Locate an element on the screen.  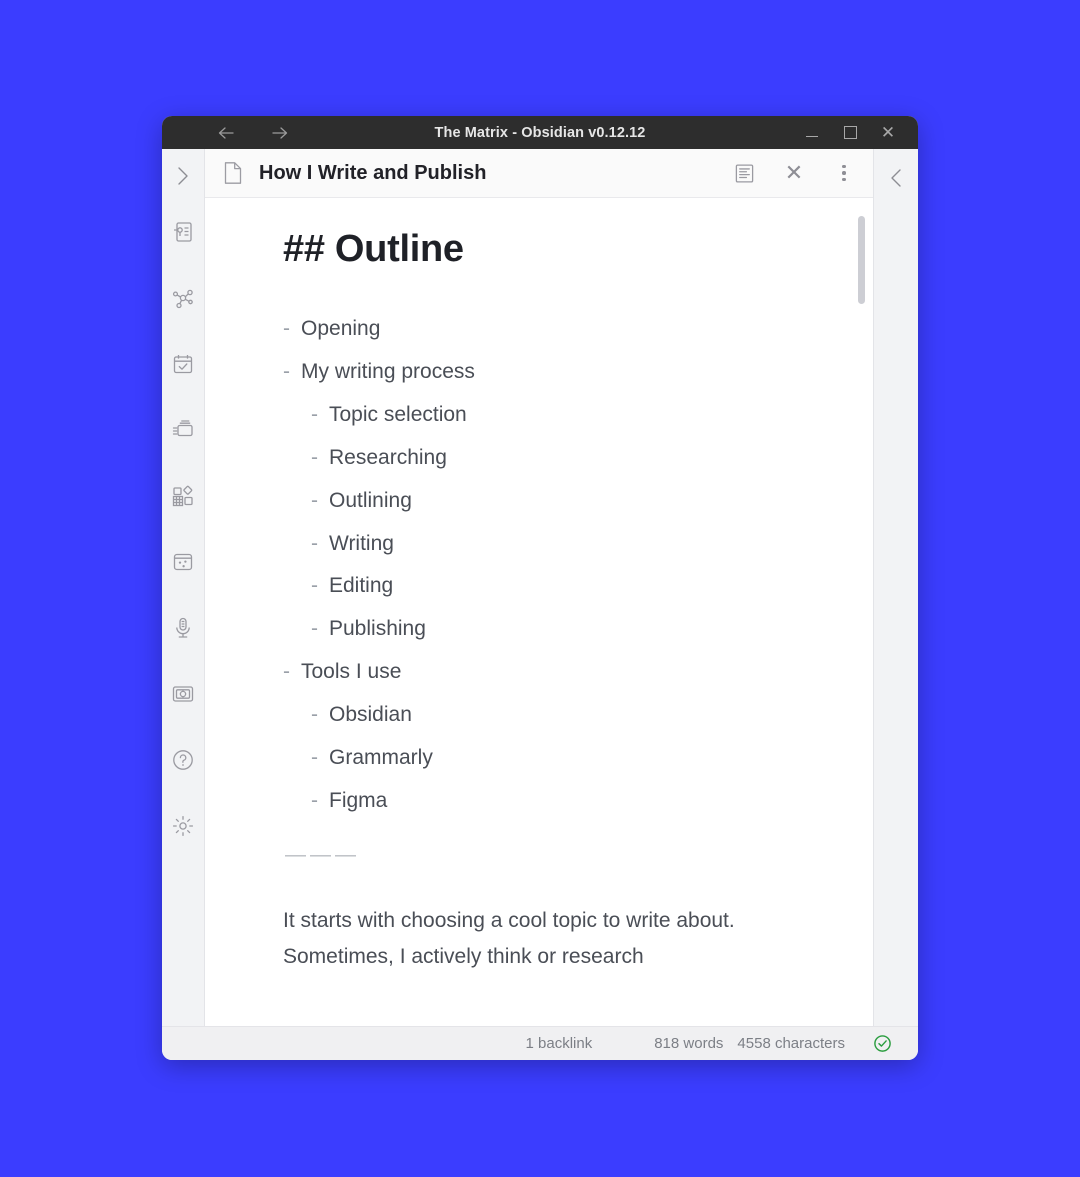
character-count: 4558 characters is located at coordinates (791, 1043).